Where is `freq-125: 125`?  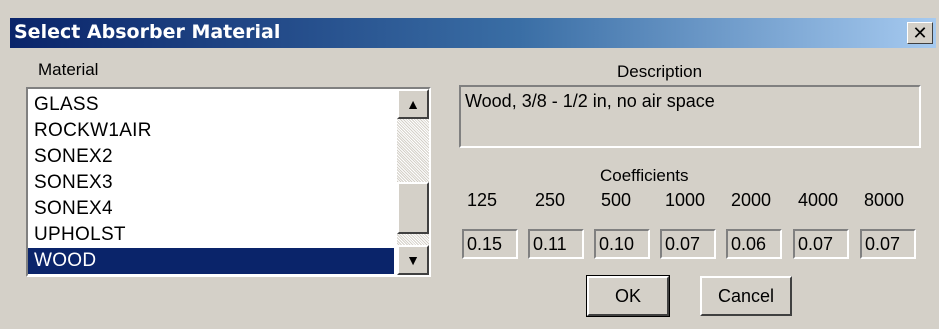 freq-125: 125 is located at coordinates (482, 200).